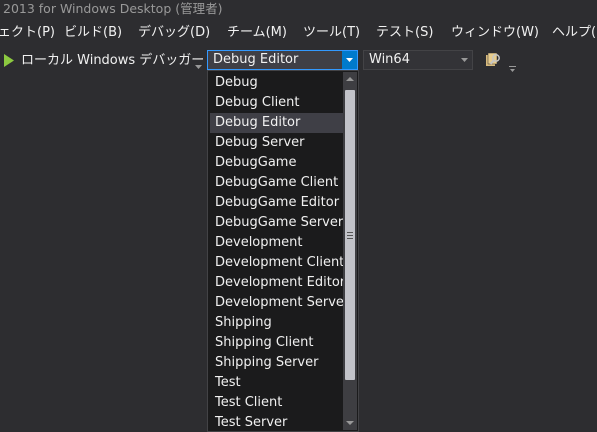 The height and width of the screenshot is (432, 597). Describe the element at coordinates (276, 183) in the screenshot. I see `config-option-debuggame-client: DebugGame Client` at that location.